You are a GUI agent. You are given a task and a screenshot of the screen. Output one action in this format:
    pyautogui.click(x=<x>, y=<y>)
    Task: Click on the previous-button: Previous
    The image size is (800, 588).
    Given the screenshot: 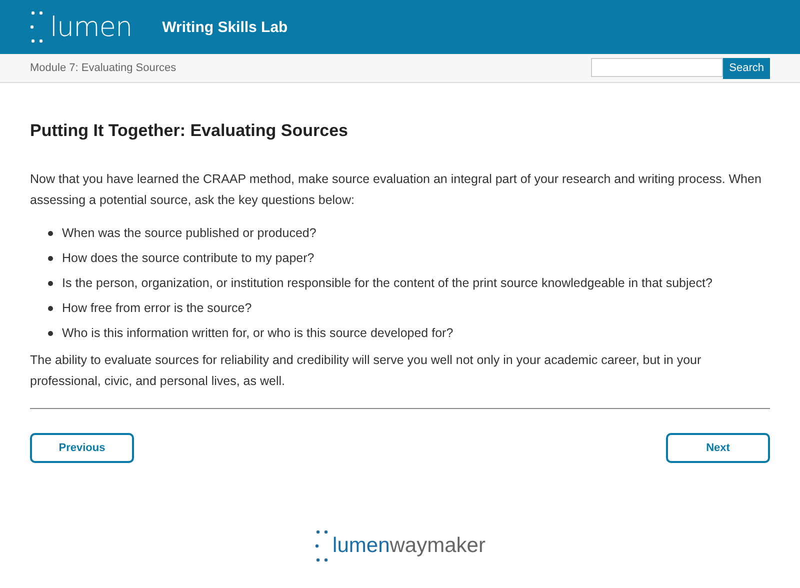 What is the action you would take?
    pyautogui.click(x=82, y=448)
    